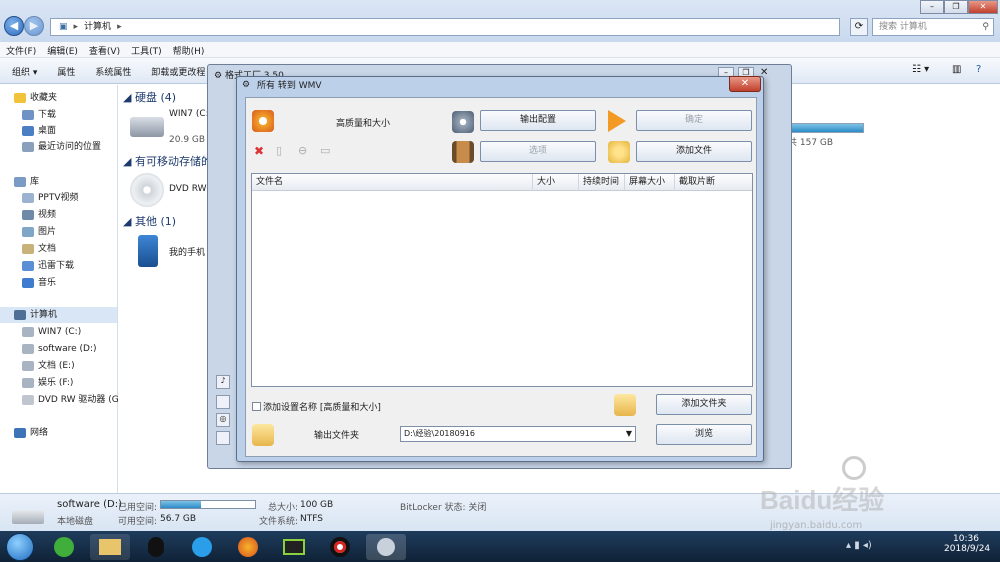  I want to click on film-scissors-icon, so click(463, 152).